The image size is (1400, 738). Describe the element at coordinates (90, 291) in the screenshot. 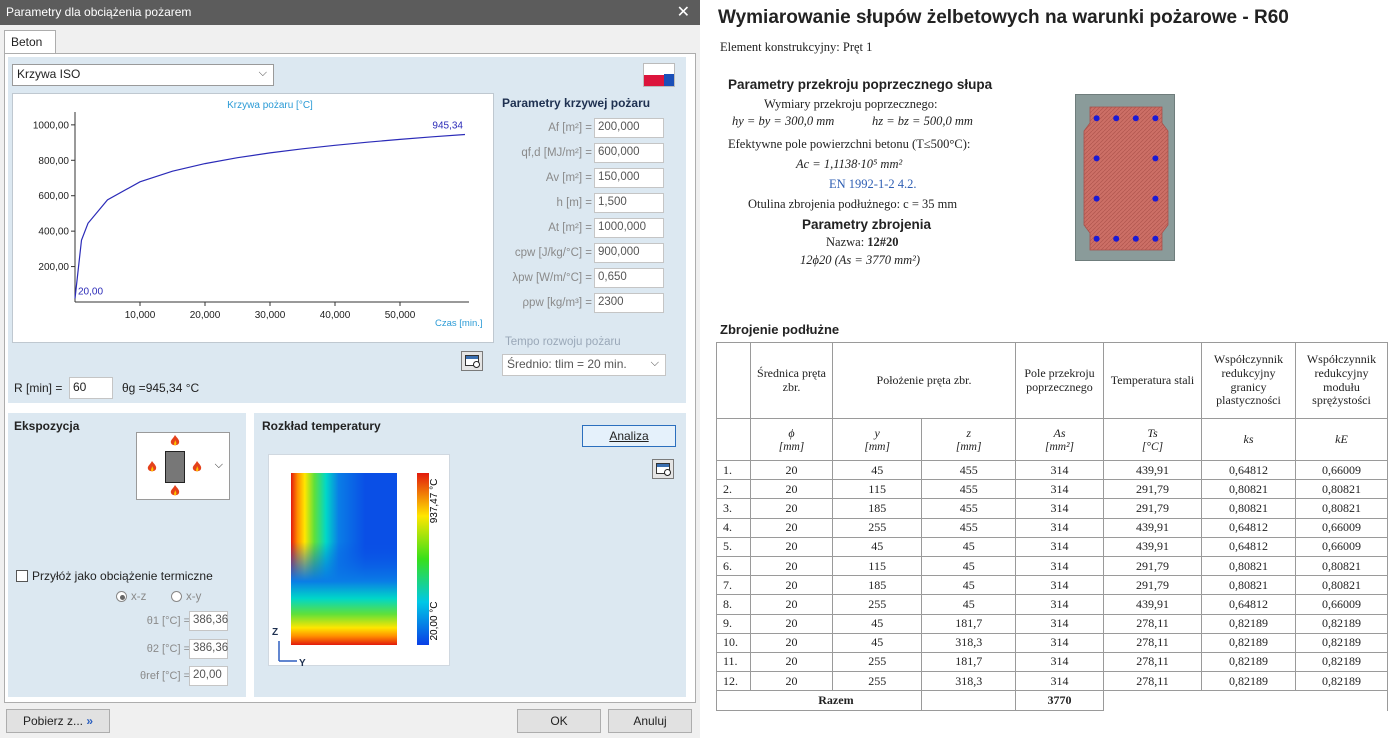

I see `curve-start-label: 20,00` at that location.